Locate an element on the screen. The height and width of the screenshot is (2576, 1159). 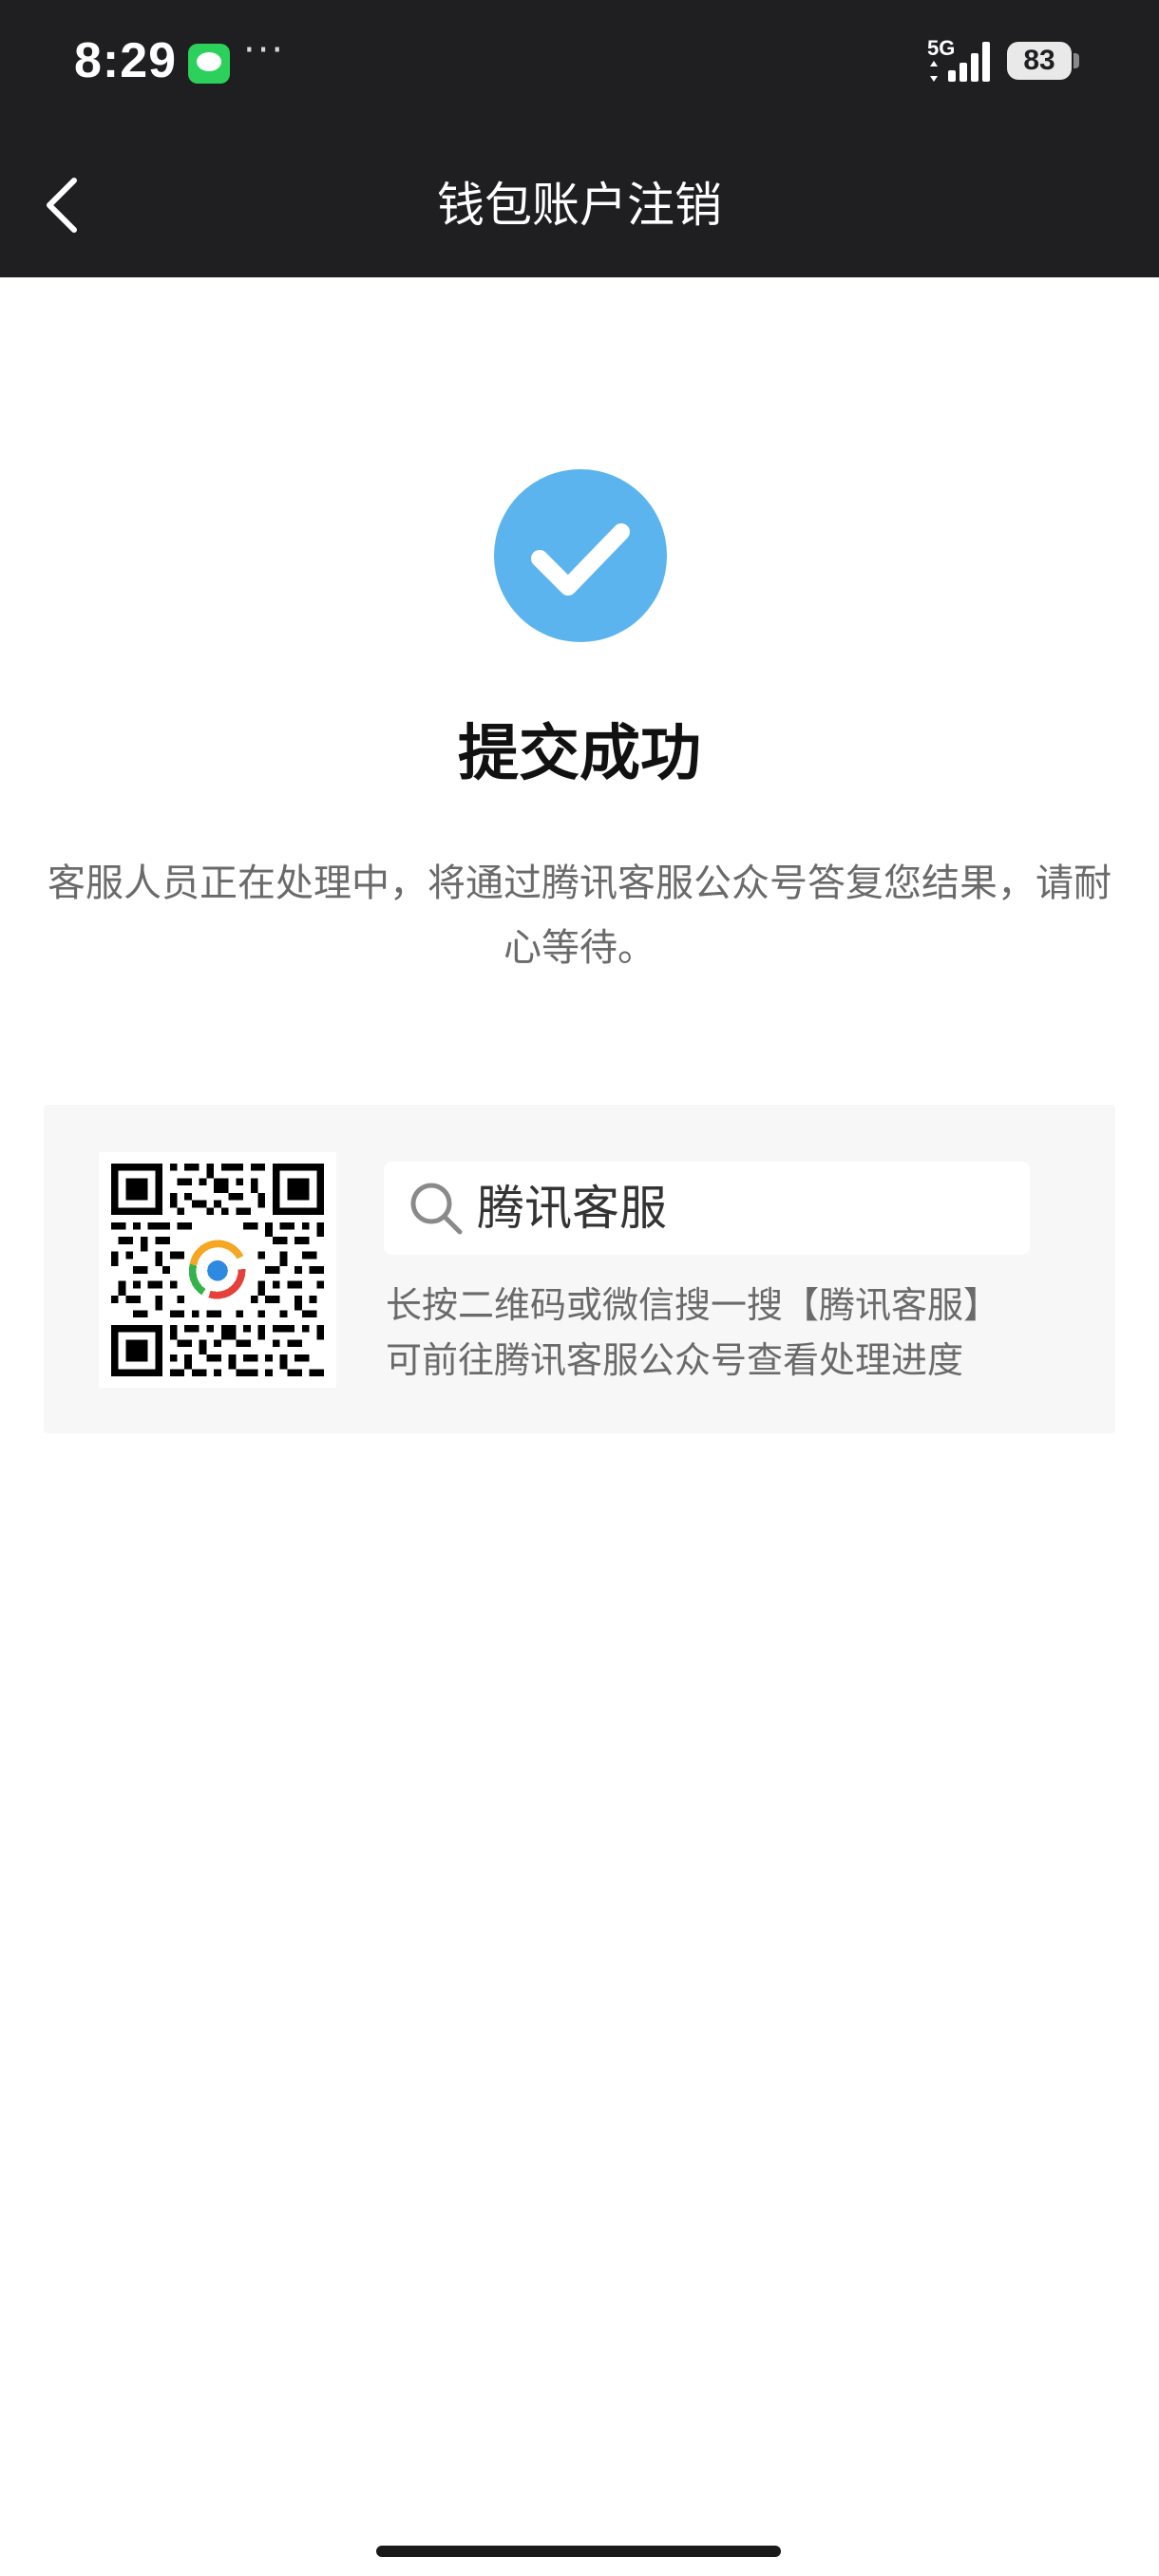
success-title: 提交成功 is located at coordinates (579, 754).